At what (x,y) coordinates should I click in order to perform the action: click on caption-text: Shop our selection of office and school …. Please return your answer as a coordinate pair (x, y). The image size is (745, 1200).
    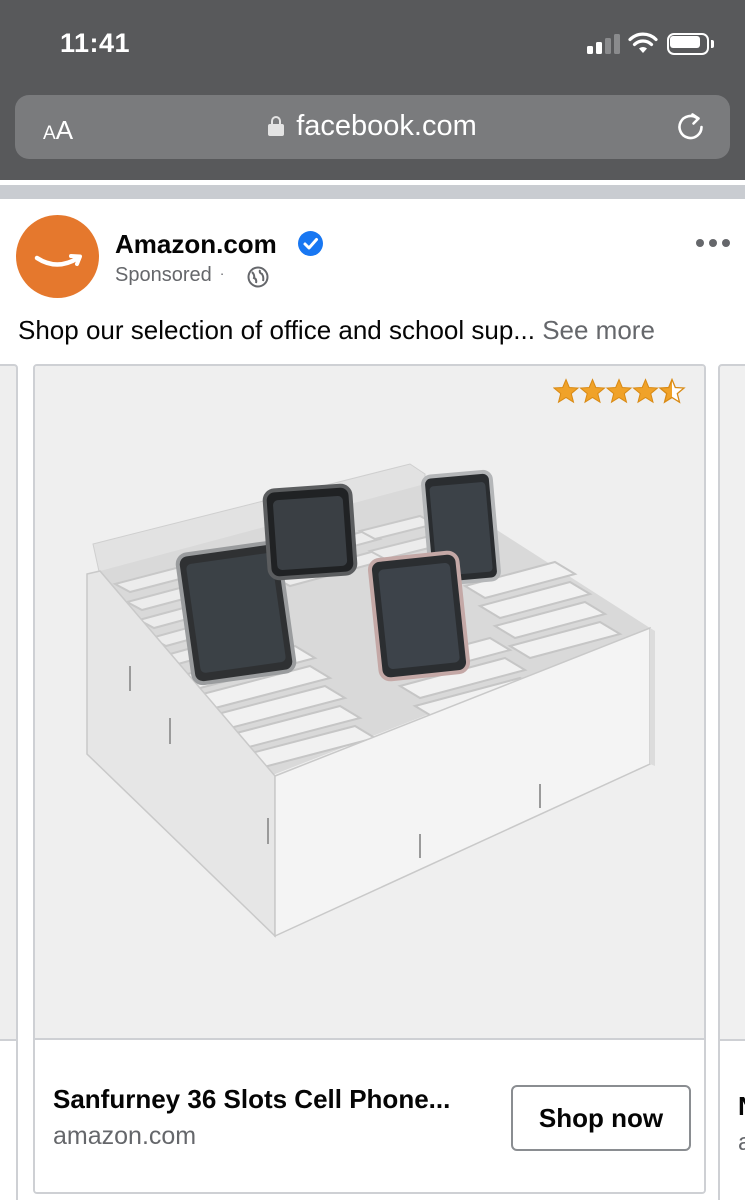
    Looking at the image, I should click on (276, 330).